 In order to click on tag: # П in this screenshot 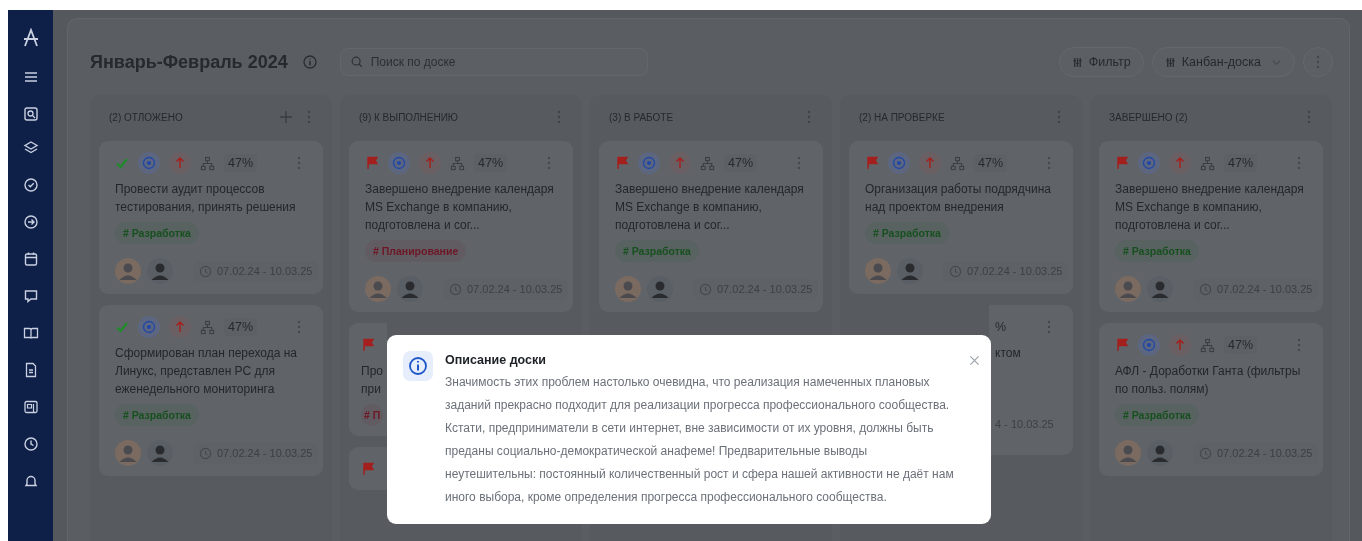, I will do `click(372, 415)`.